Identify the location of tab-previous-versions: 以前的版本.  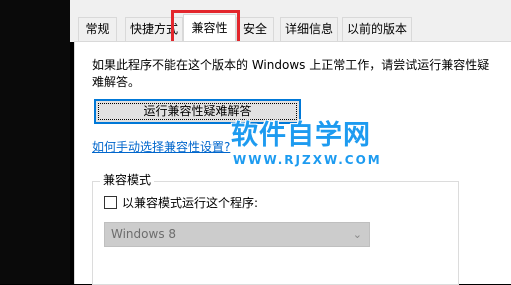
(377, 29).